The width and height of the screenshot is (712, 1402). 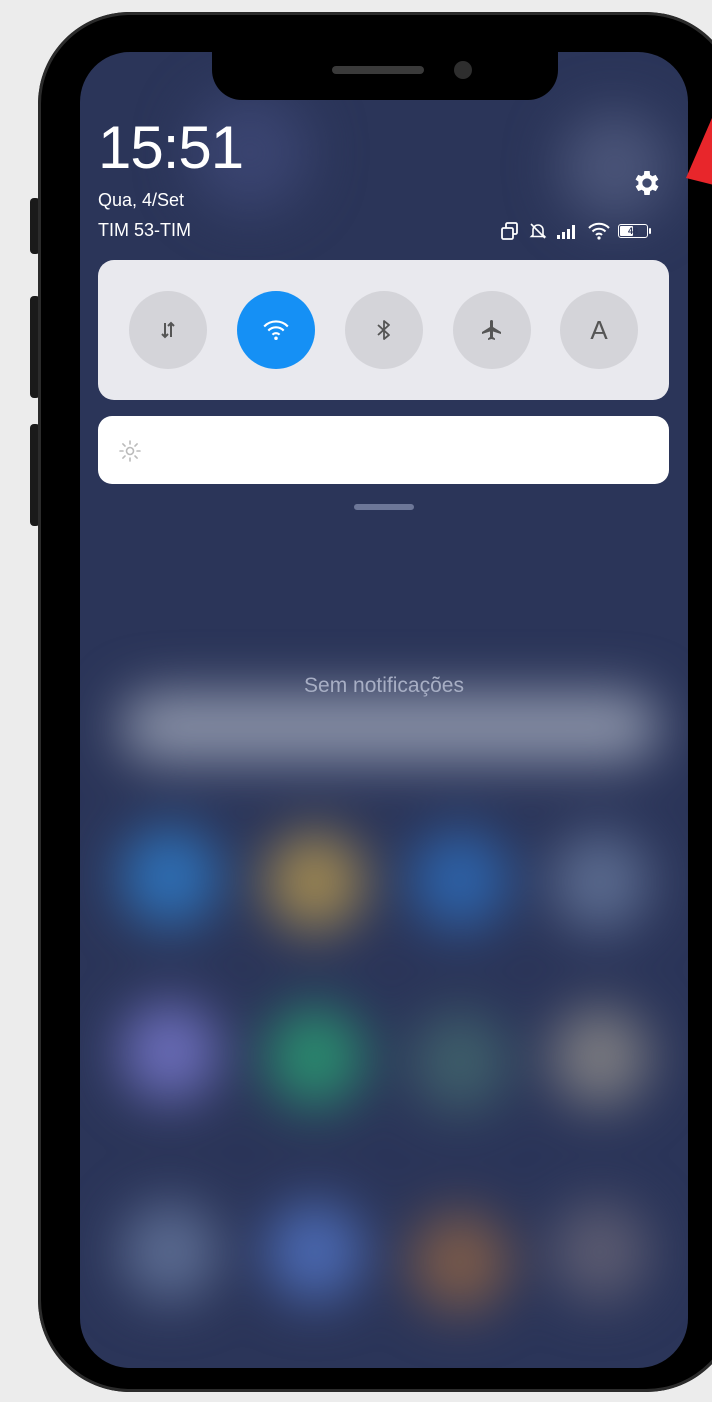 I want to click on battery-level: 48, so click(x=632, y=230).